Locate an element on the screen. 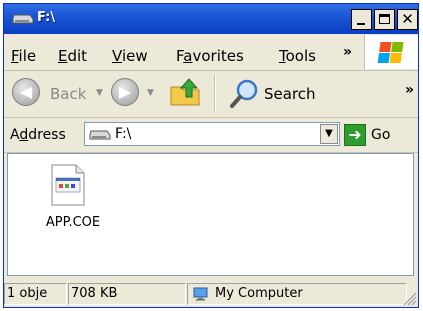 This screenshot has width=423, height=311. go-button: ➜ is located at coordinates (355, 135).